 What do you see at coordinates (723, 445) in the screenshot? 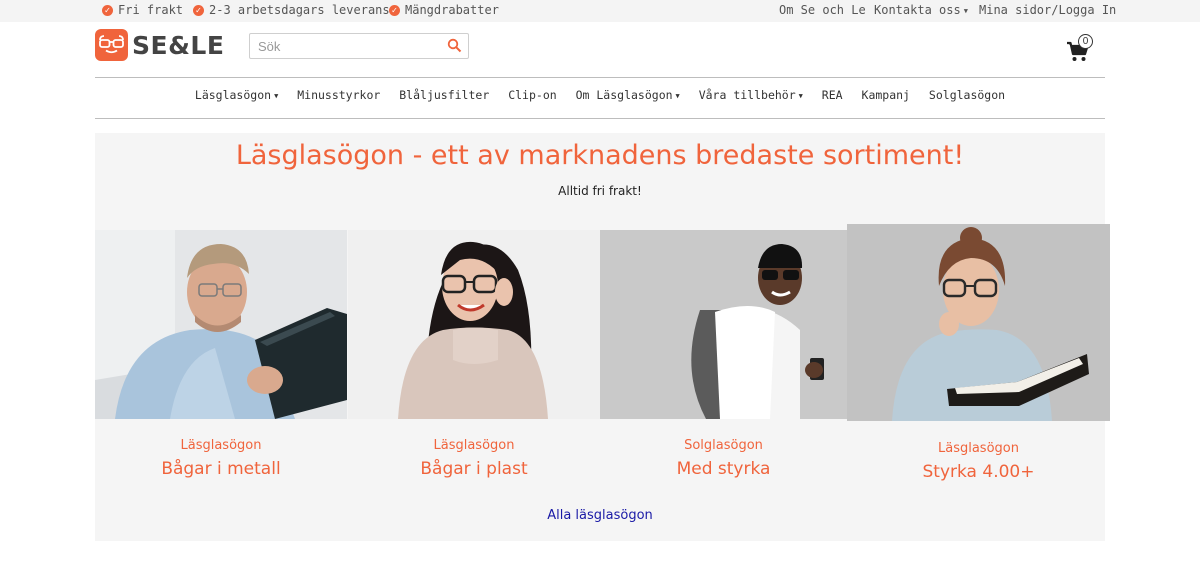
I see `category-type: Solglasögon` at bounding box center [723, 445].